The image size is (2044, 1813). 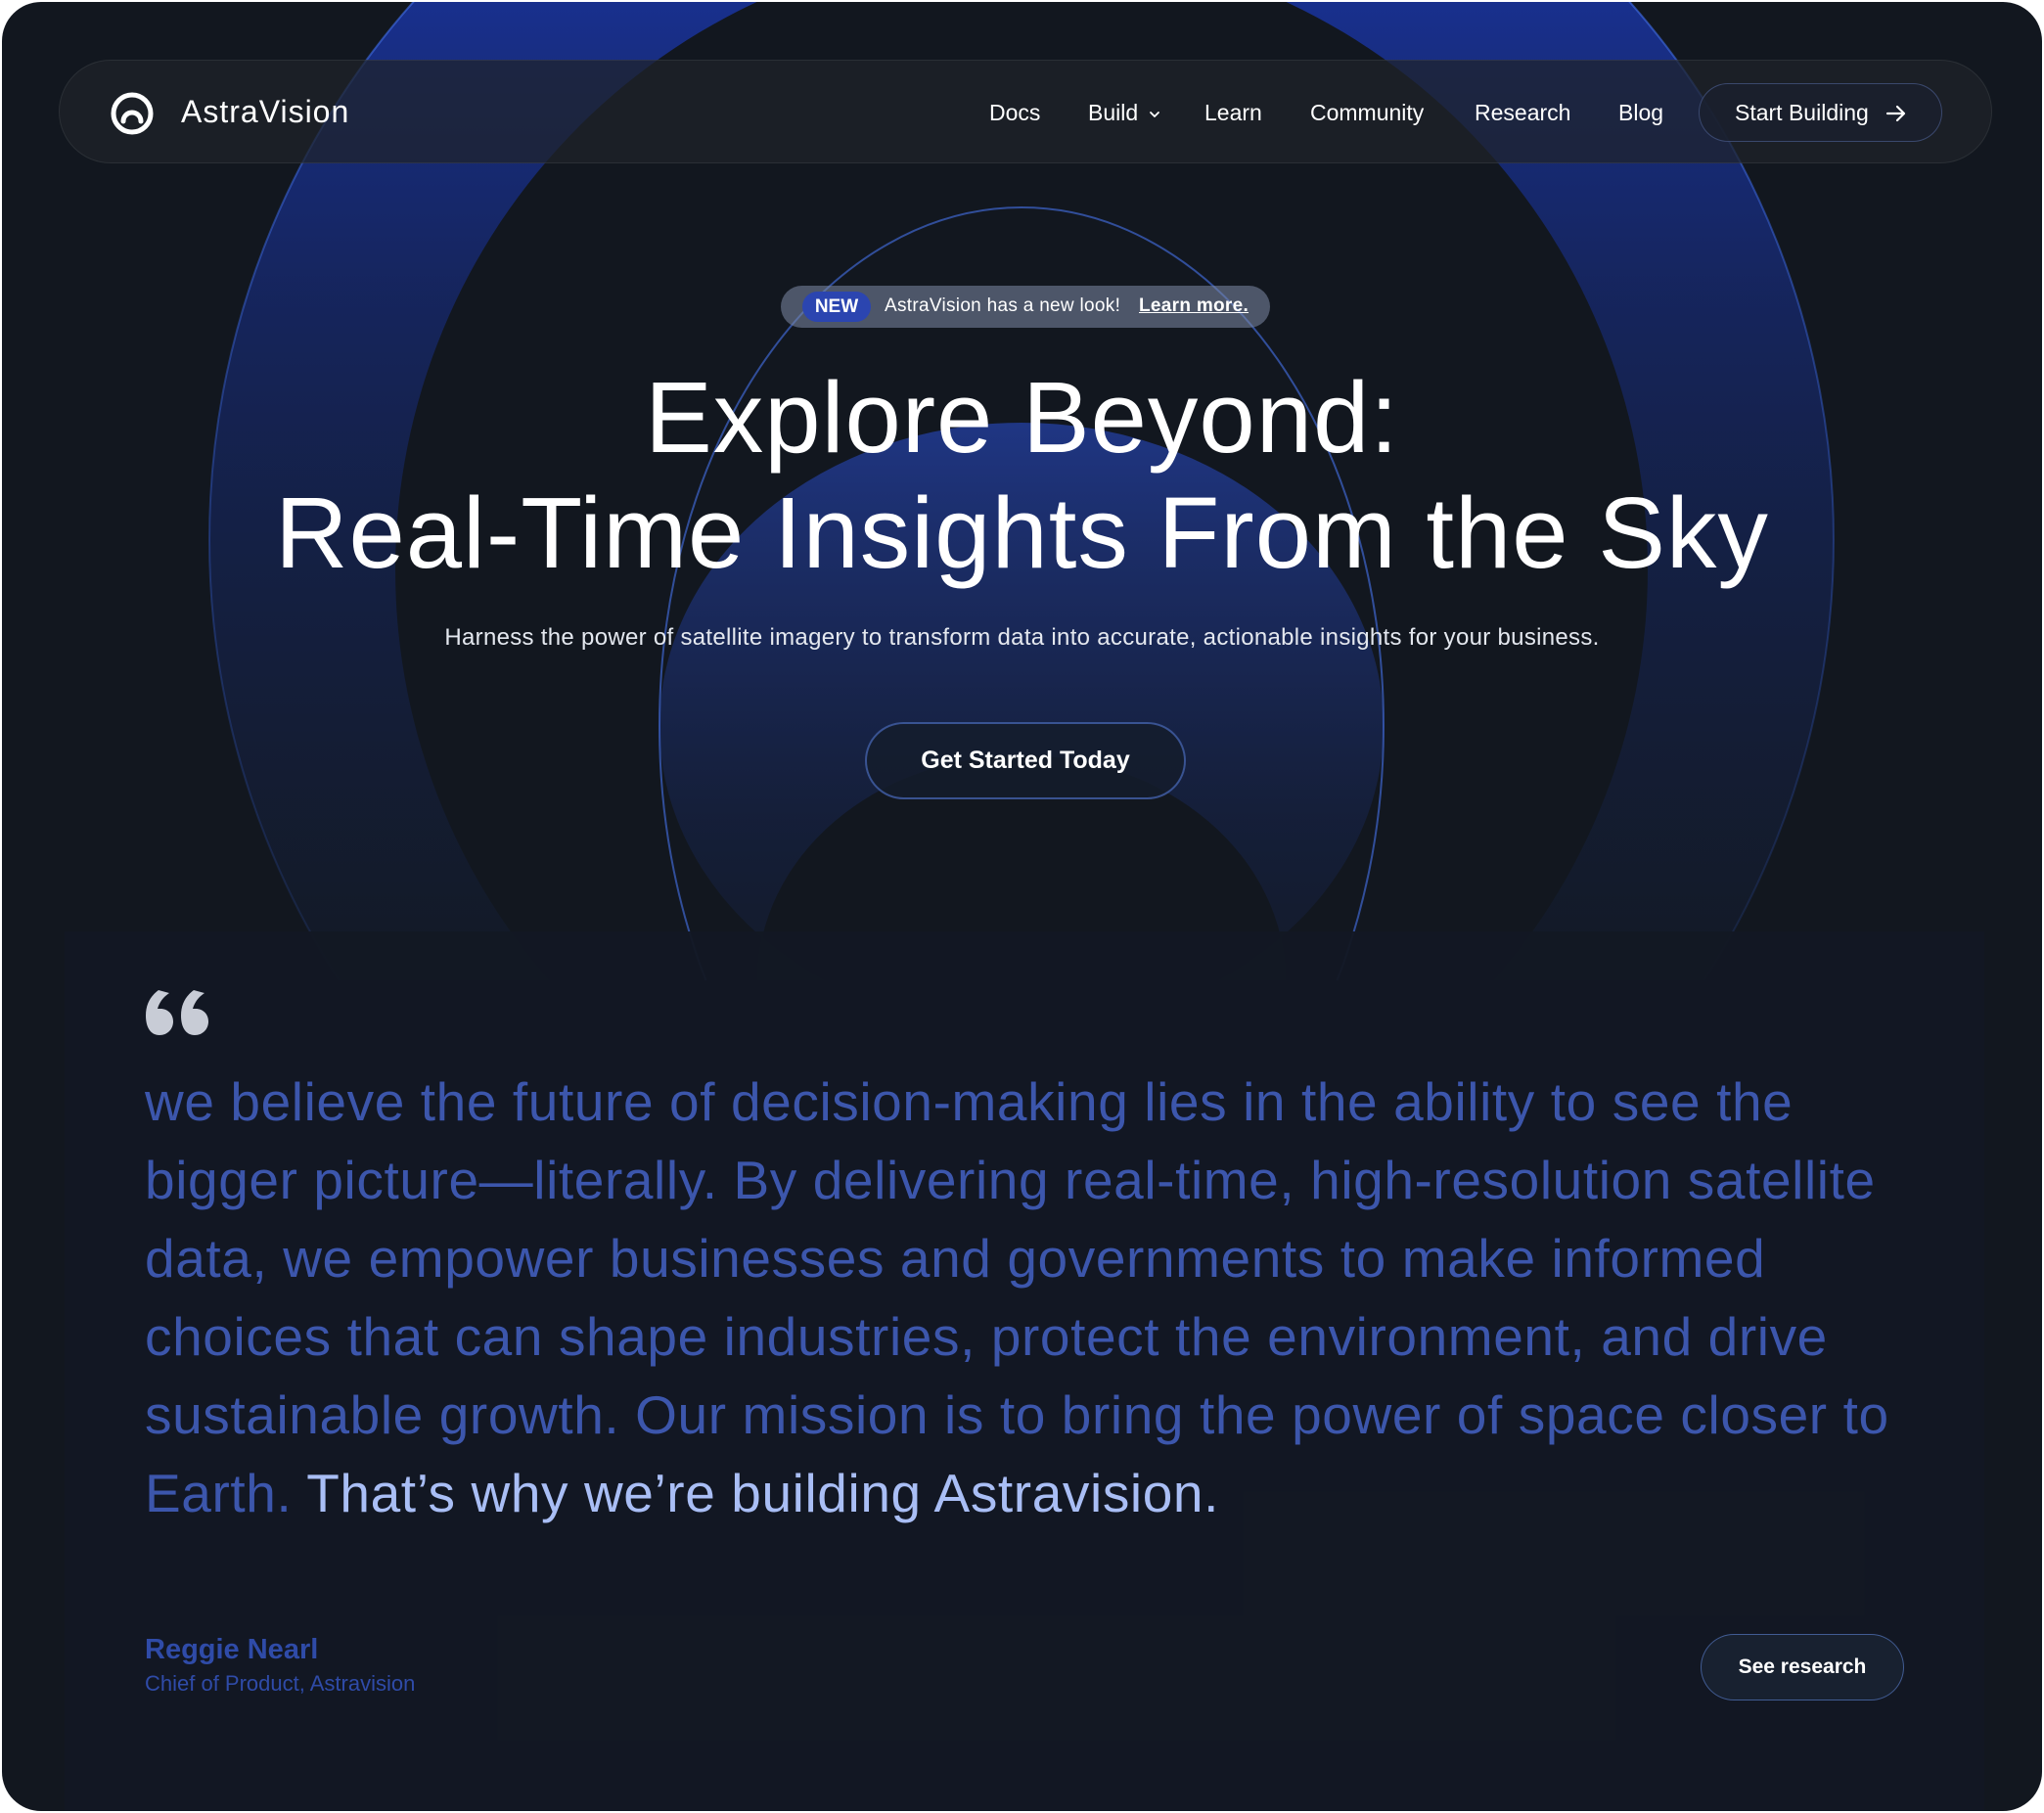 I want to click on quote-mark-icon, so click(x=177, y=1012).